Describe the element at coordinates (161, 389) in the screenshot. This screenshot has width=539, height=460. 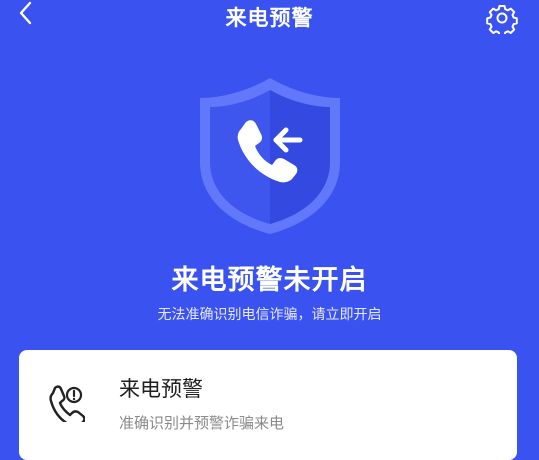
I see `card-title: 来电预警` at that location.